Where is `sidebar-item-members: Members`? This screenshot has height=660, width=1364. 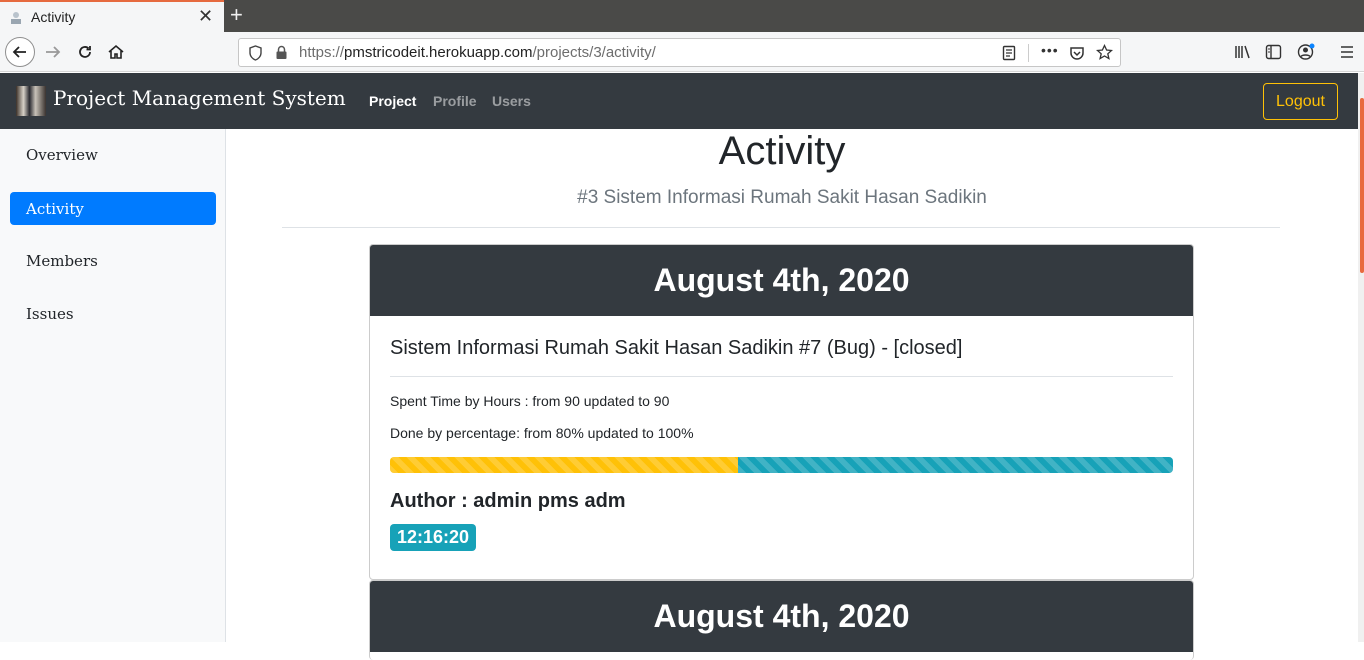 sidebar-item-members: Members is located at coordinates (113, 260).